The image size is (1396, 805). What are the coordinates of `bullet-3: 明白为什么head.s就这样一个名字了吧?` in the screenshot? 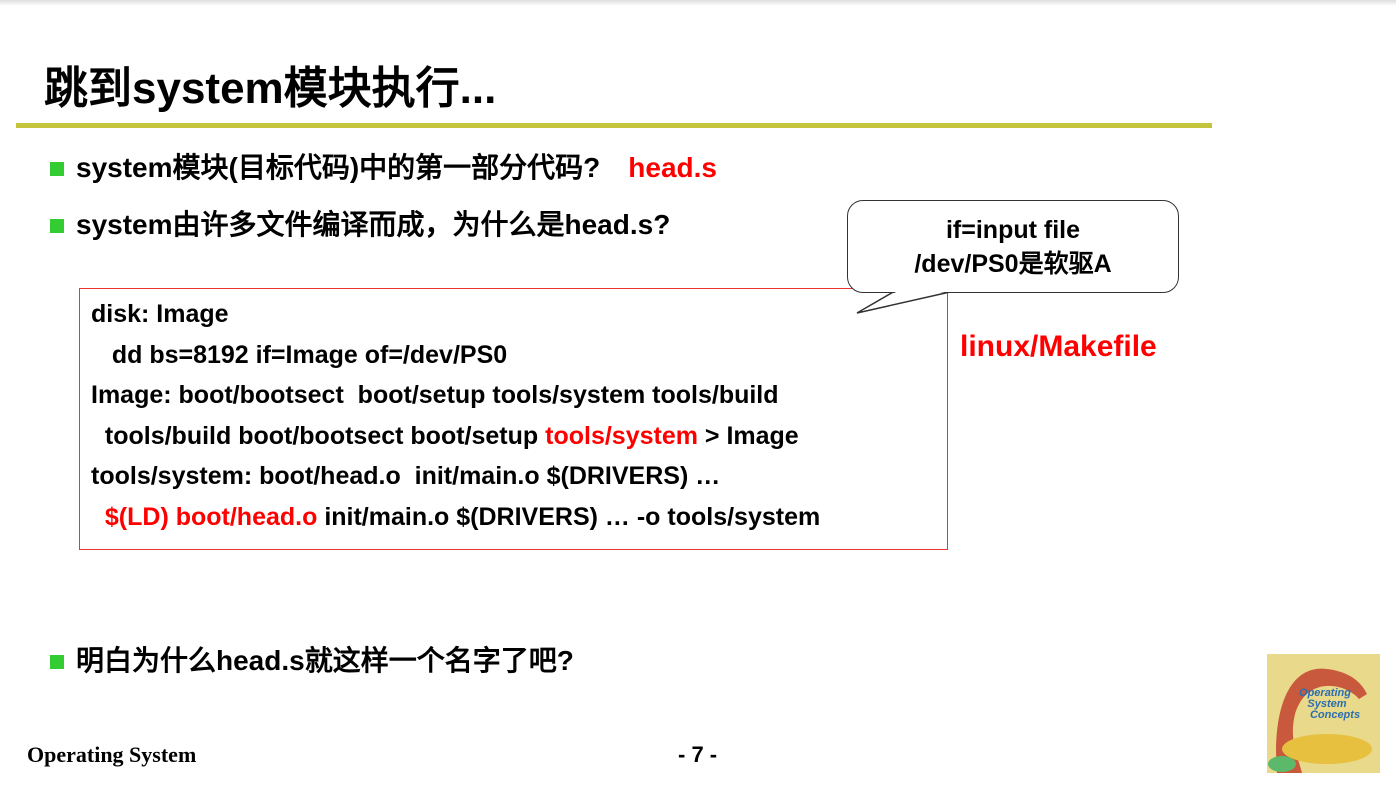 It's located at (312, 659).